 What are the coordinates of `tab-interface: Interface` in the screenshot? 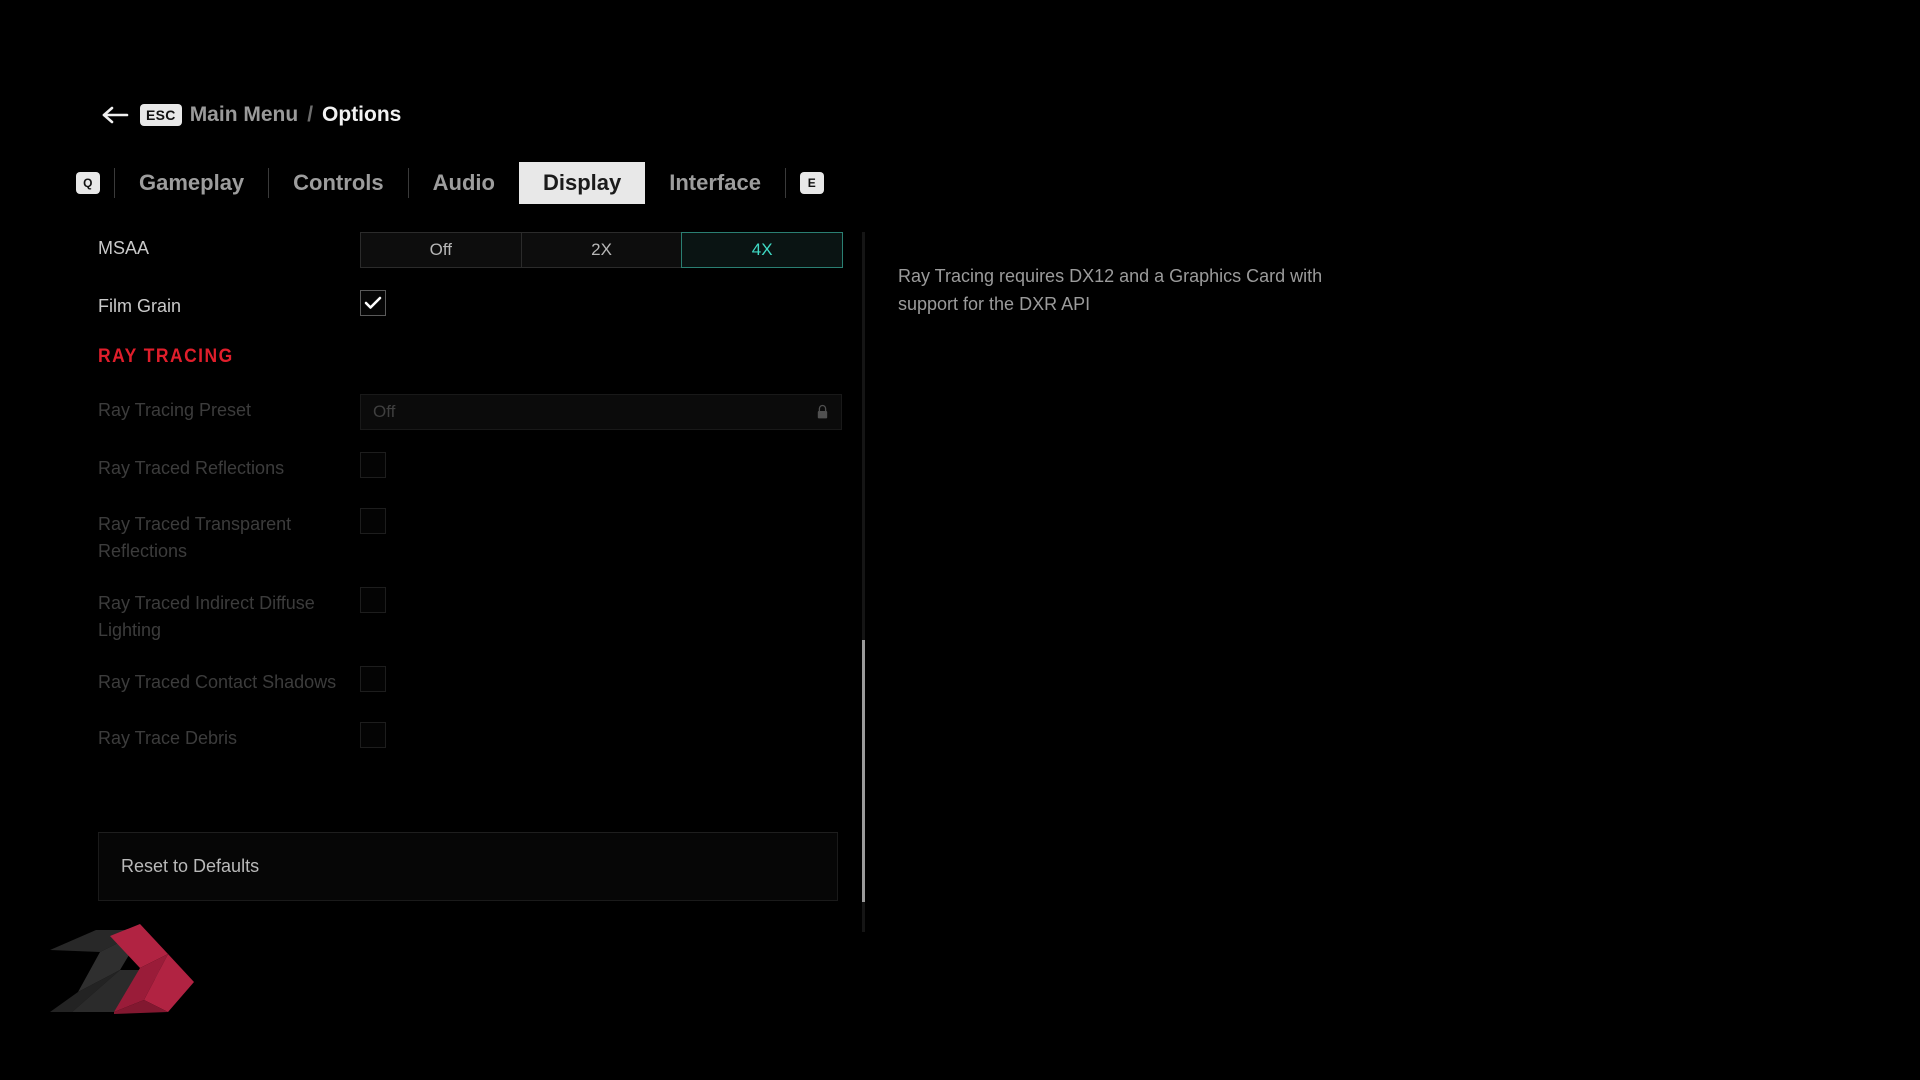 It's located at (715, 183).